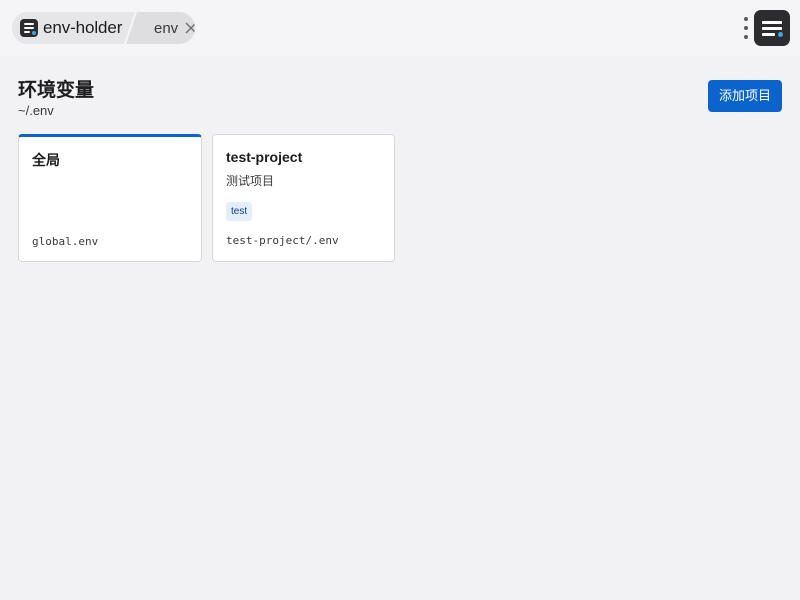 This screenshot has width=800, height=600. What do you see at coordinates (110, 198) in the screenshot?
I see `project-card-global: 全局 global.env` at bounding box center [110, 198].